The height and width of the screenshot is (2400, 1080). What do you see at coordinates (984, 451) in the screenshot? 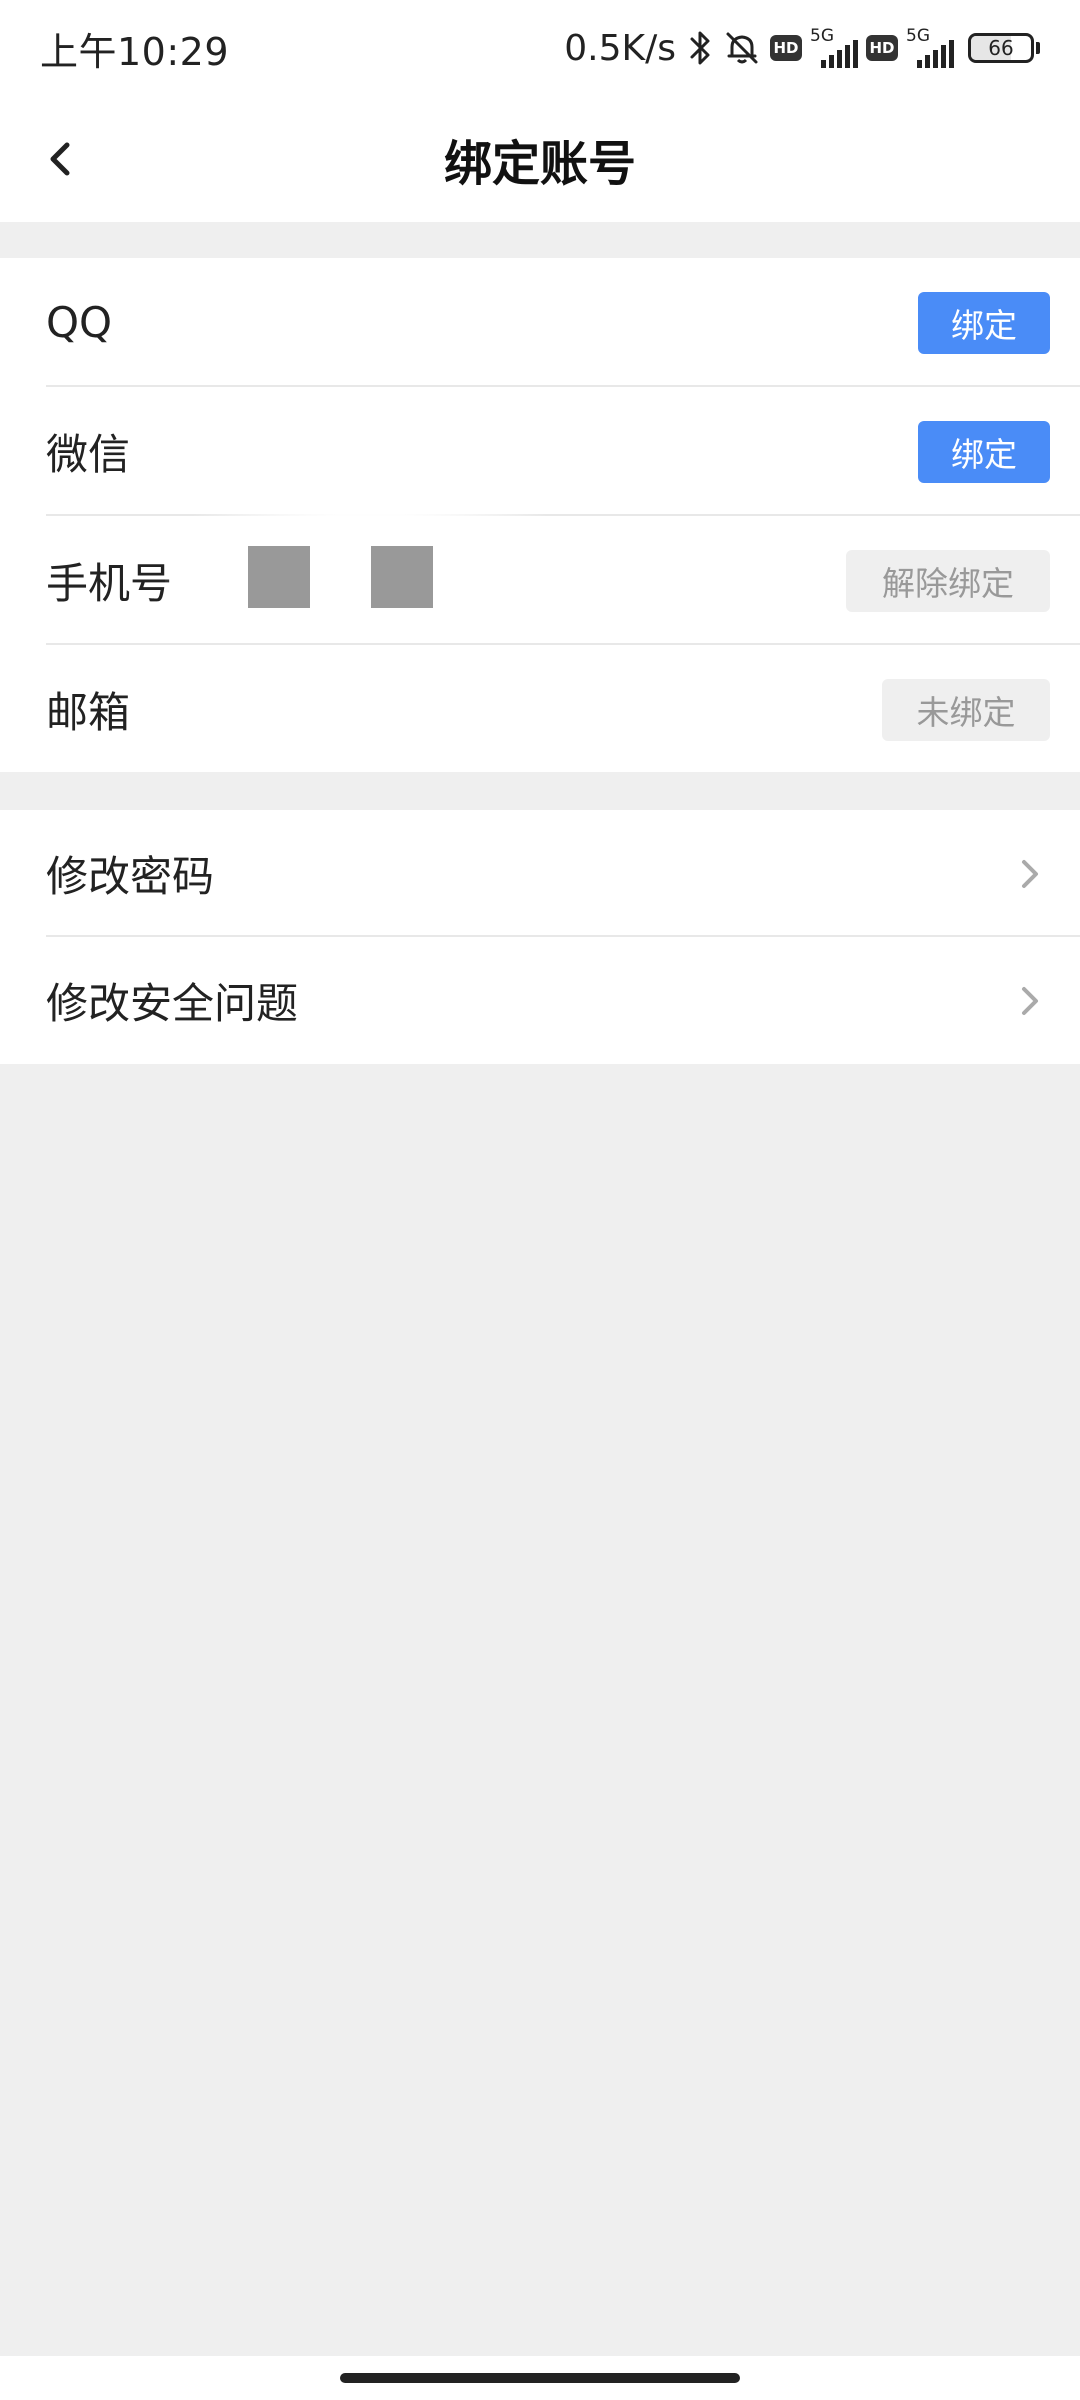
I see `bind-wechat-button: 绑定` at bounding box center [984, 451].